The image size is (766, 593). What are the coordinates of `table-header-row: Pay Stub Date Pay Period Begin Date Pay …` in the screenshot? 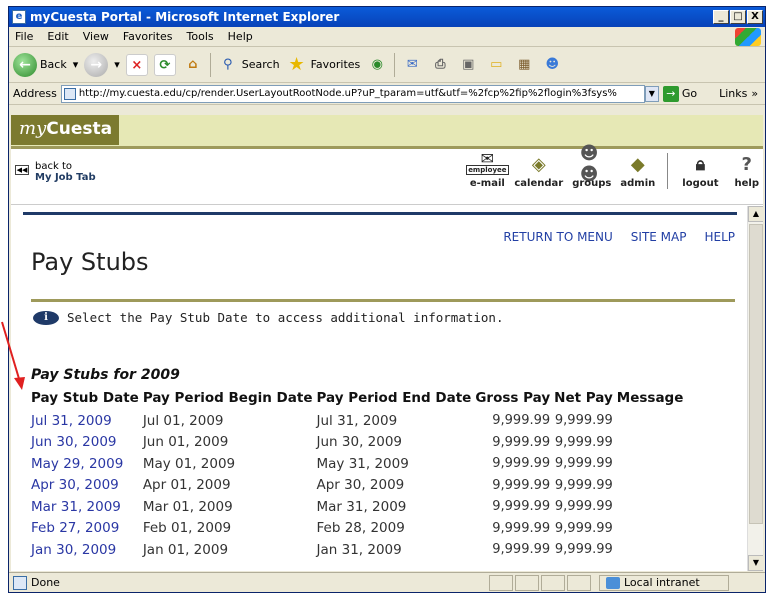 It's located at (359, 400).